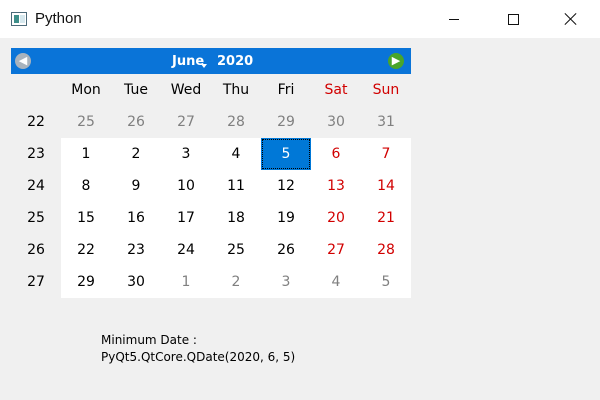 The width and height of the screenshot is (600, 400). I want to click on calendar-day: 19, so click(286, 218).